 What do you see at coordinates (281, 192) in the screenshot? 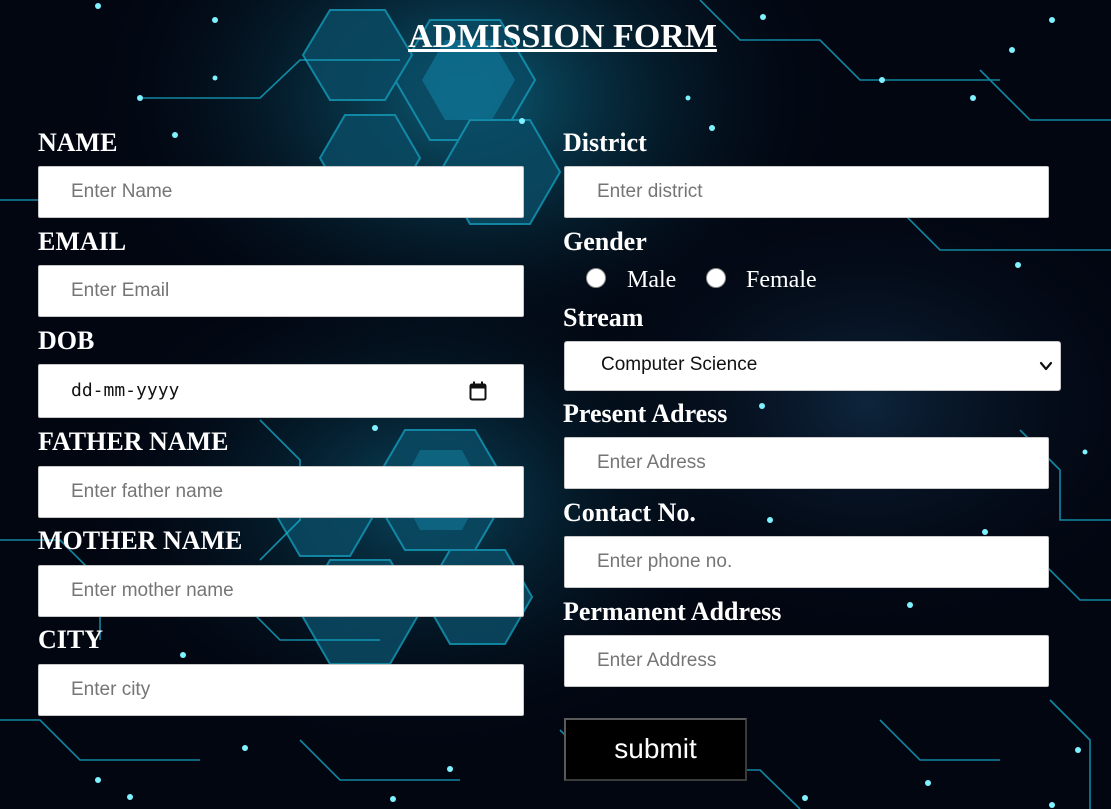
I see `name-input` at bounding box center [281, 192].